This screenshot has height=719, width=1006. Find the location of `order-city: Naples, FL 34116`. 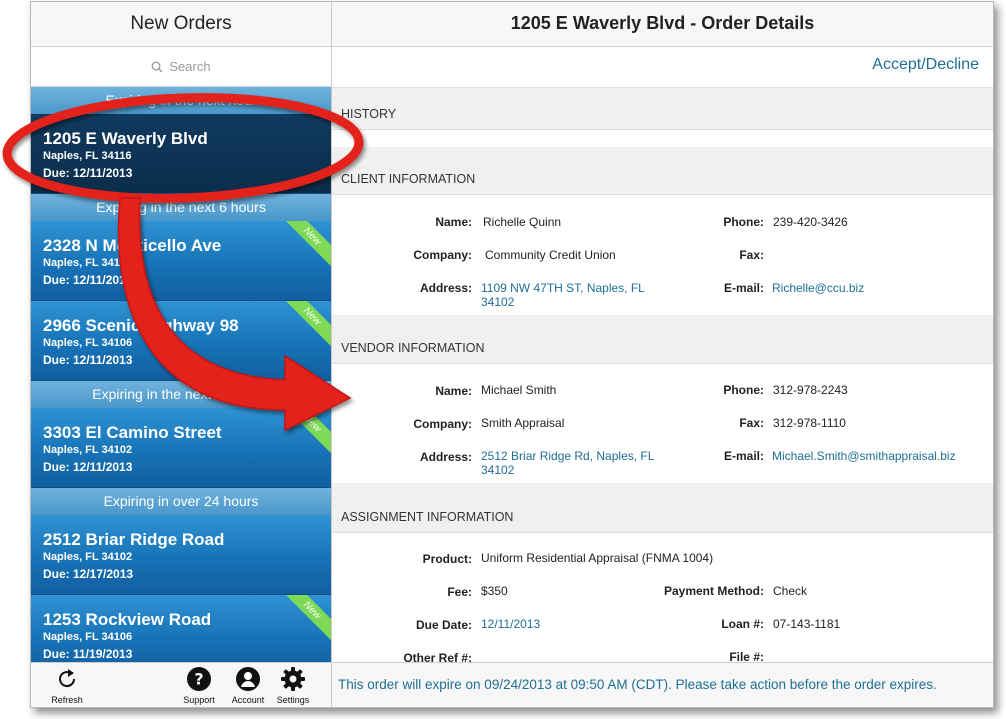

order-city: Naples, FL 34116 is located at coordinates (87, 156).